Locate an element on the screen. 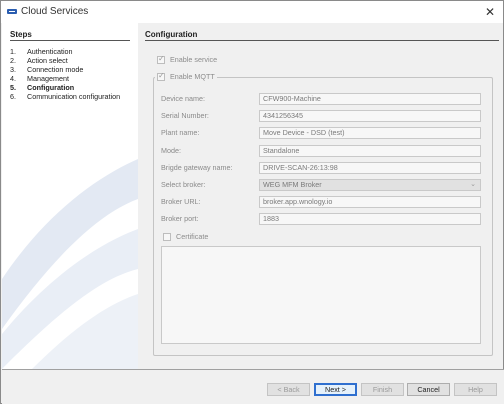 This screenshot has width=504, height=404. back-button: < Back is located at coordinates (288, 389).